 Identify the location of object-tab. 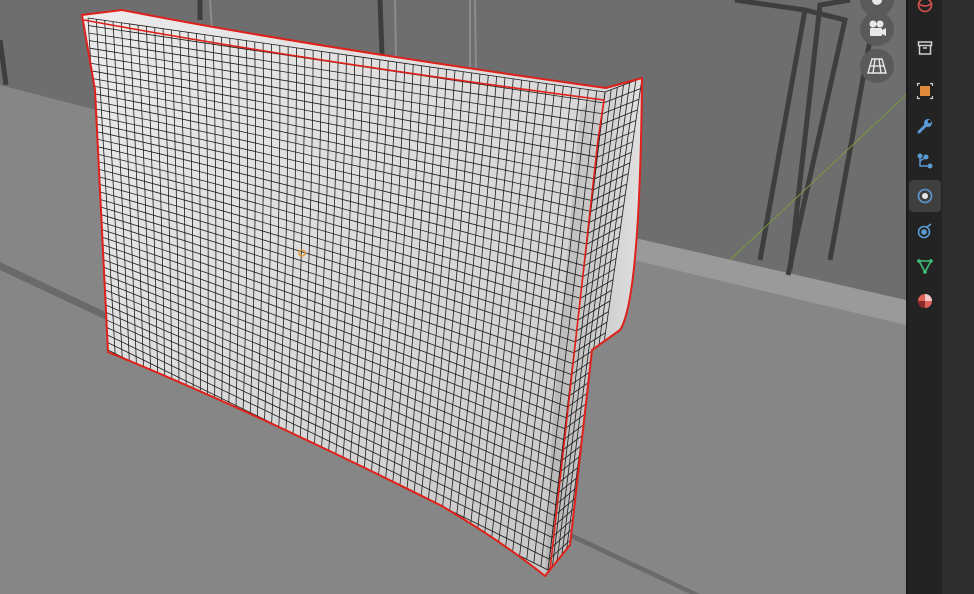
(925, 91).